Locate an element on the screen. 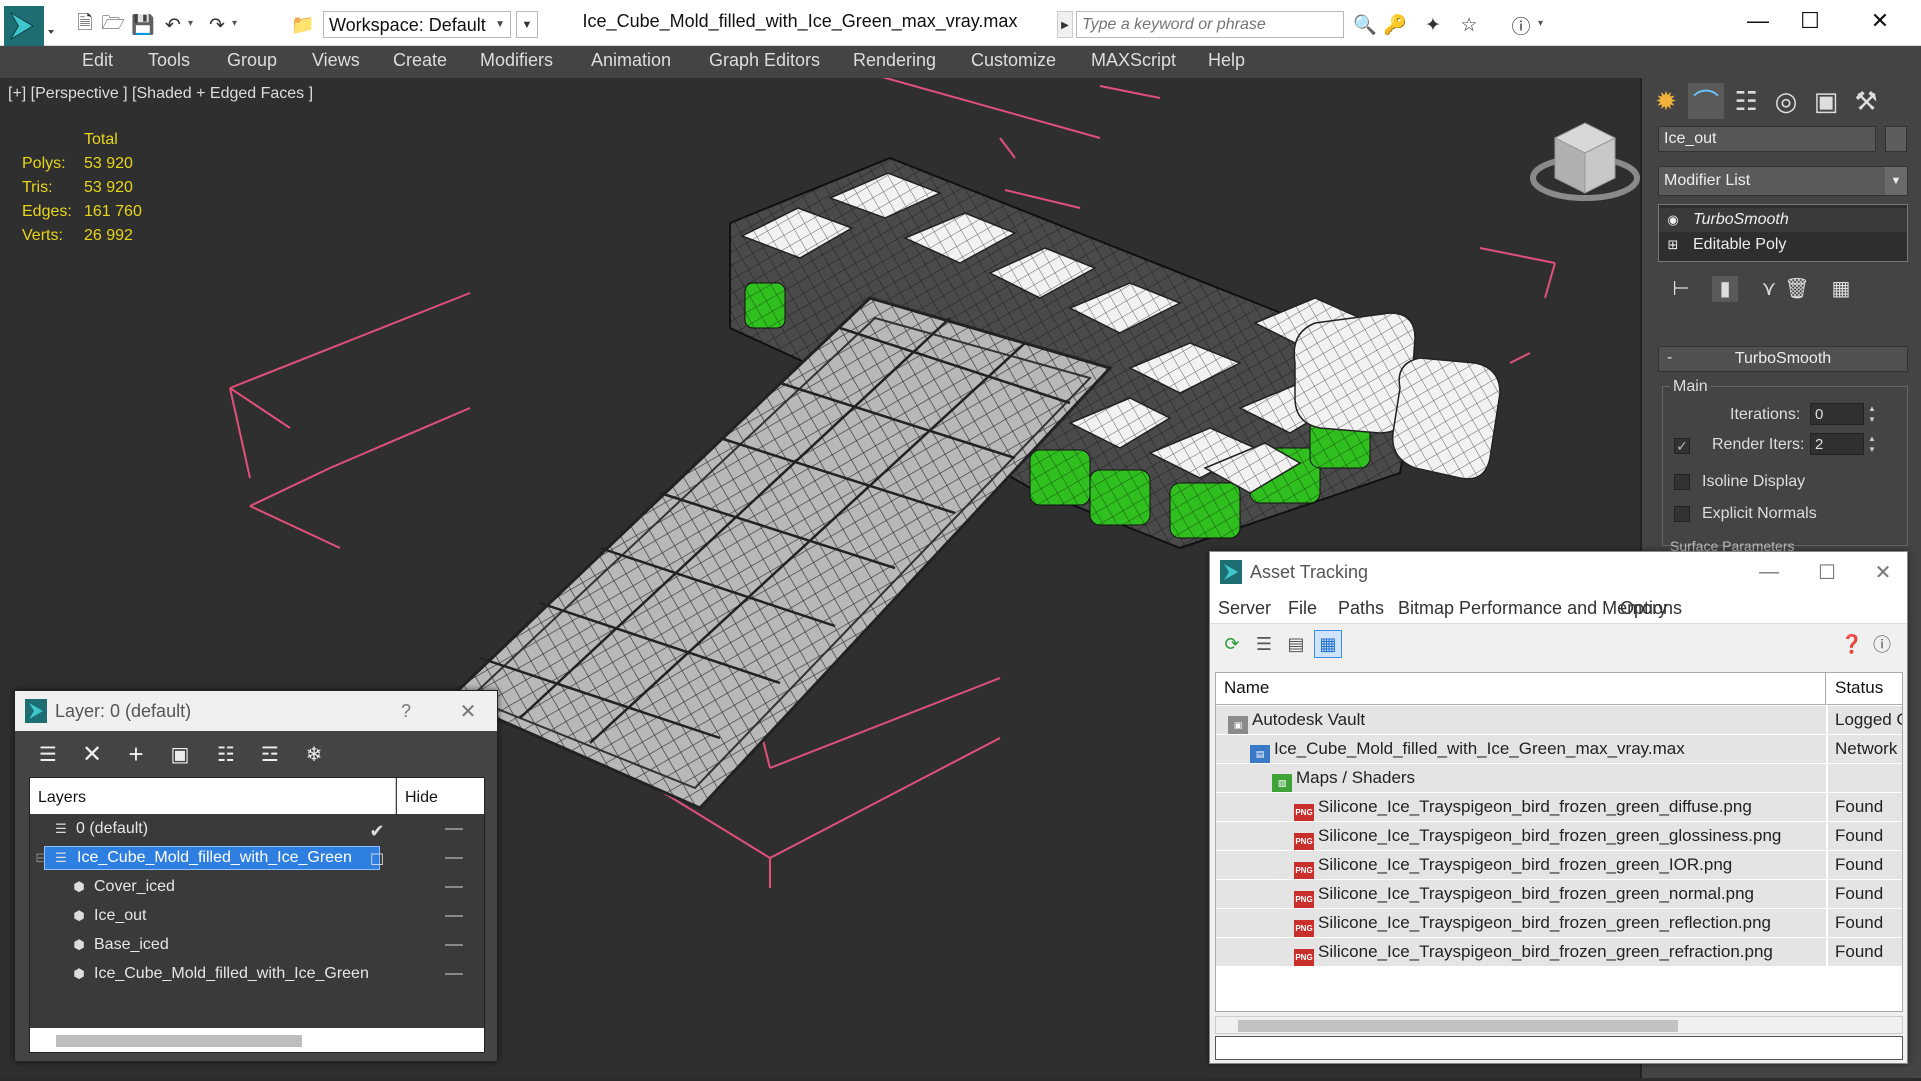  save-icon: 💾 is located at coordinates (143, 25).